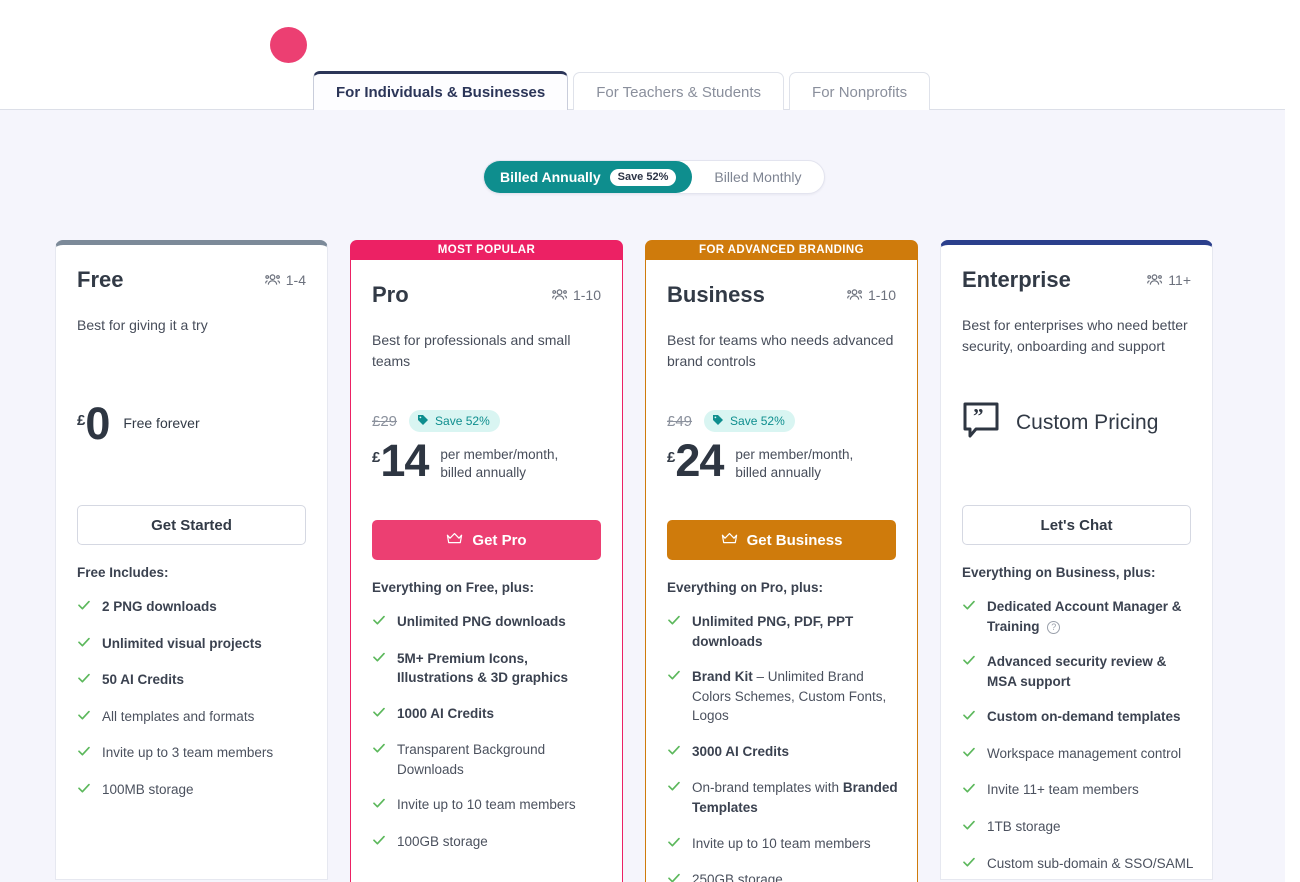  What do you see at coordinates (576, 295) in the screenshot?
I see `plan-seats-pro: 1-10` at bounding box center [576, 295].